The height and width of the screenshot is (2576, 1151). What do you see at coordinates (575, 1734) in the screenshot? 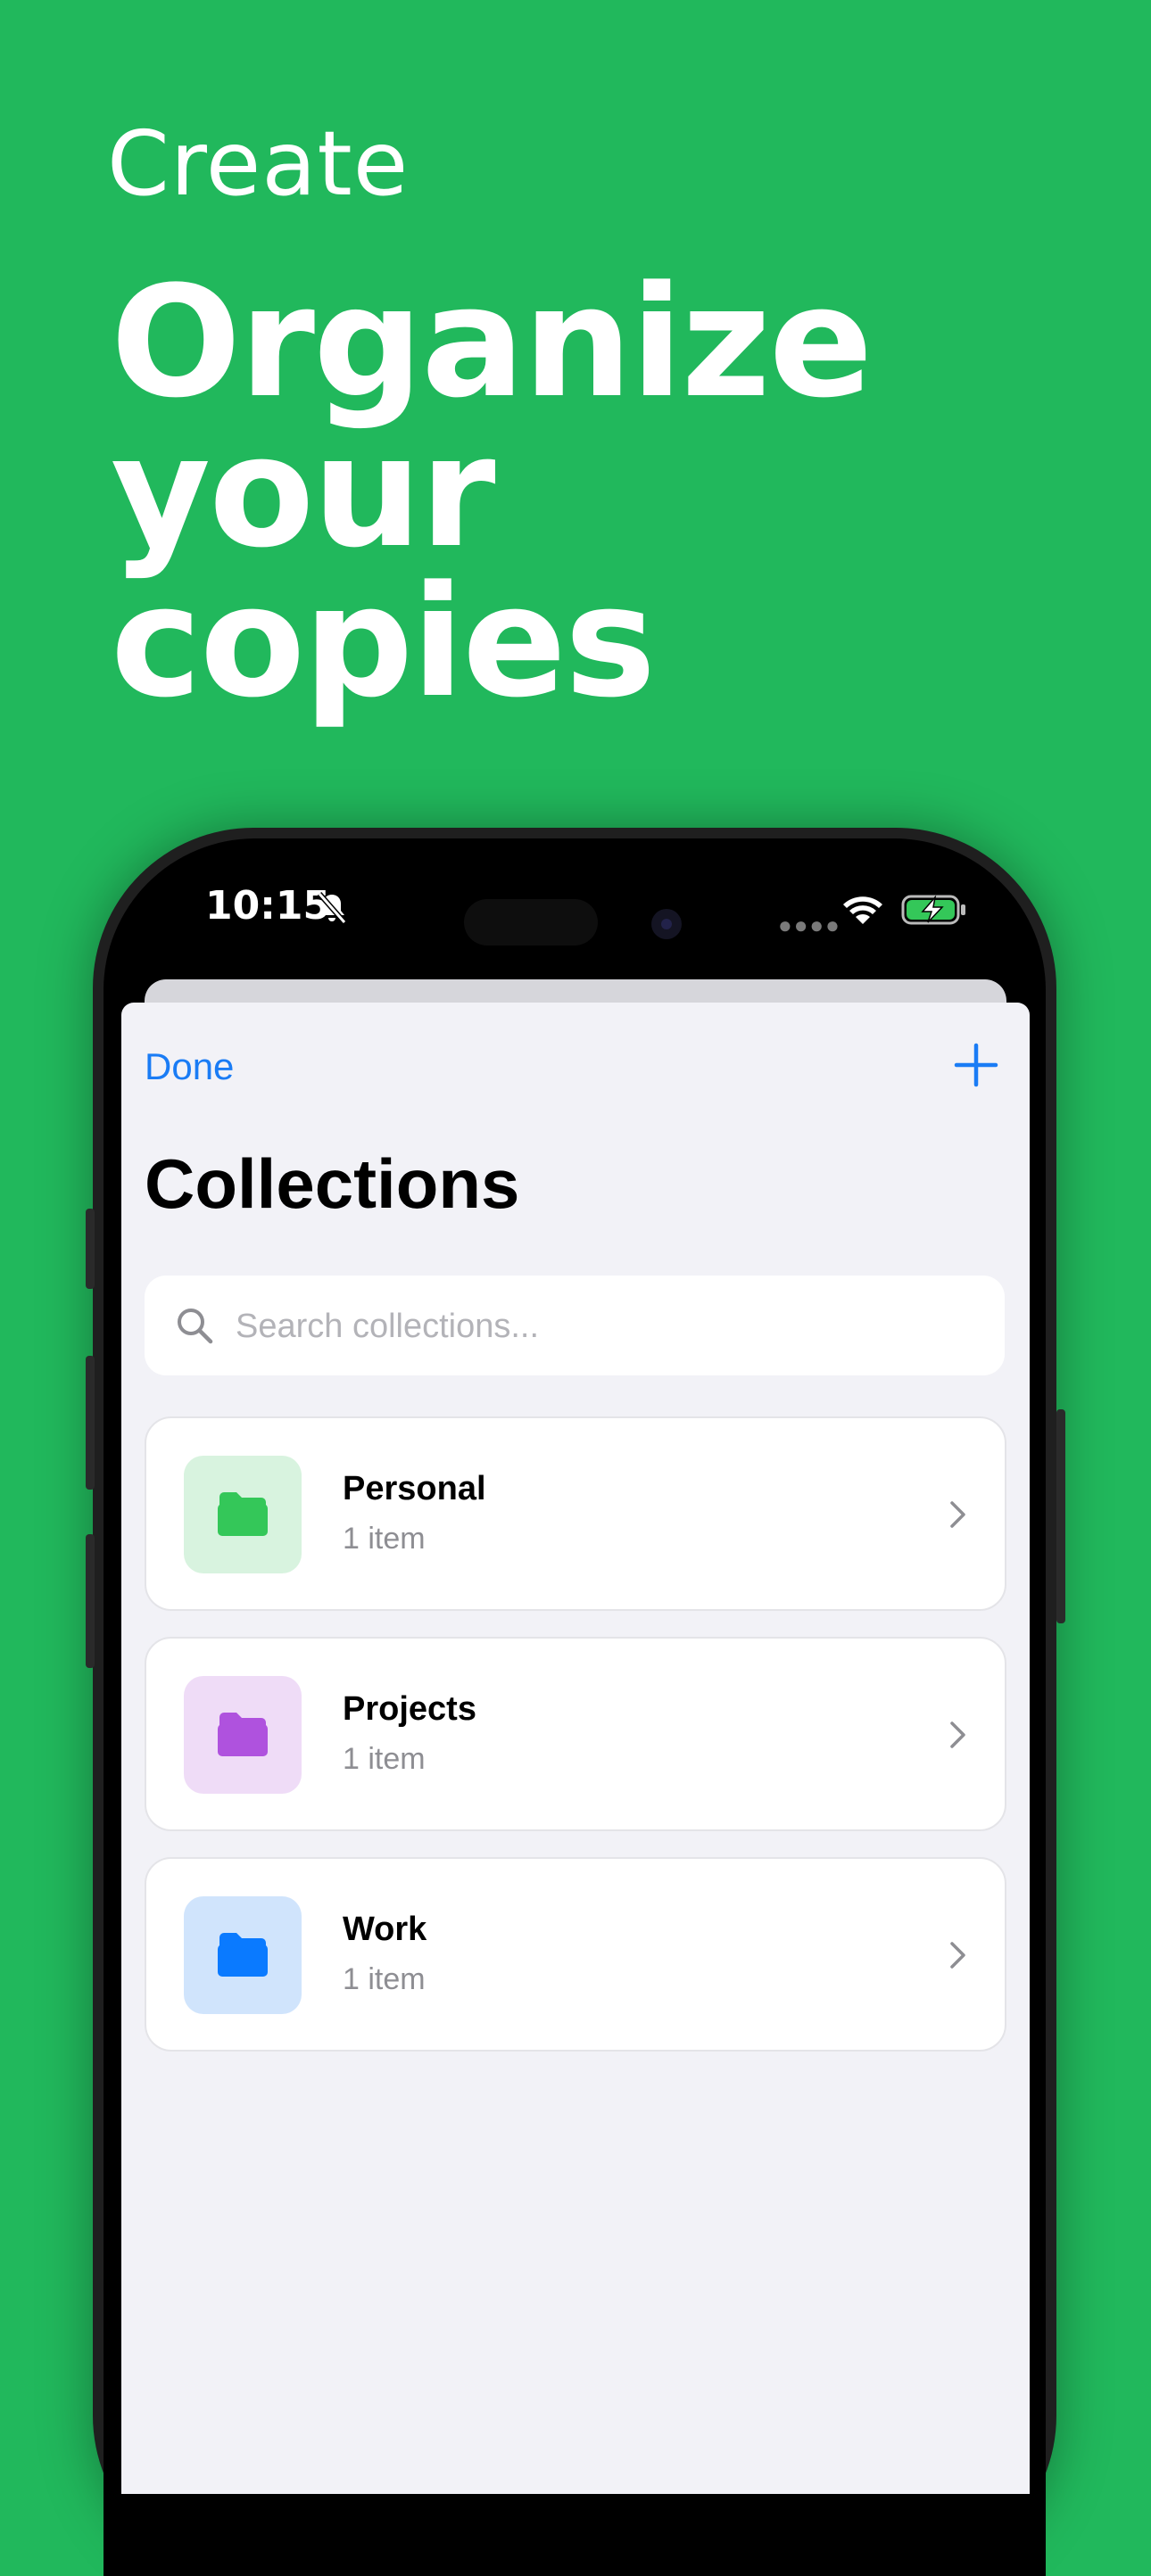
I see `collection-row-projects: Projects 1 item` at bounding box center [575, 1734].